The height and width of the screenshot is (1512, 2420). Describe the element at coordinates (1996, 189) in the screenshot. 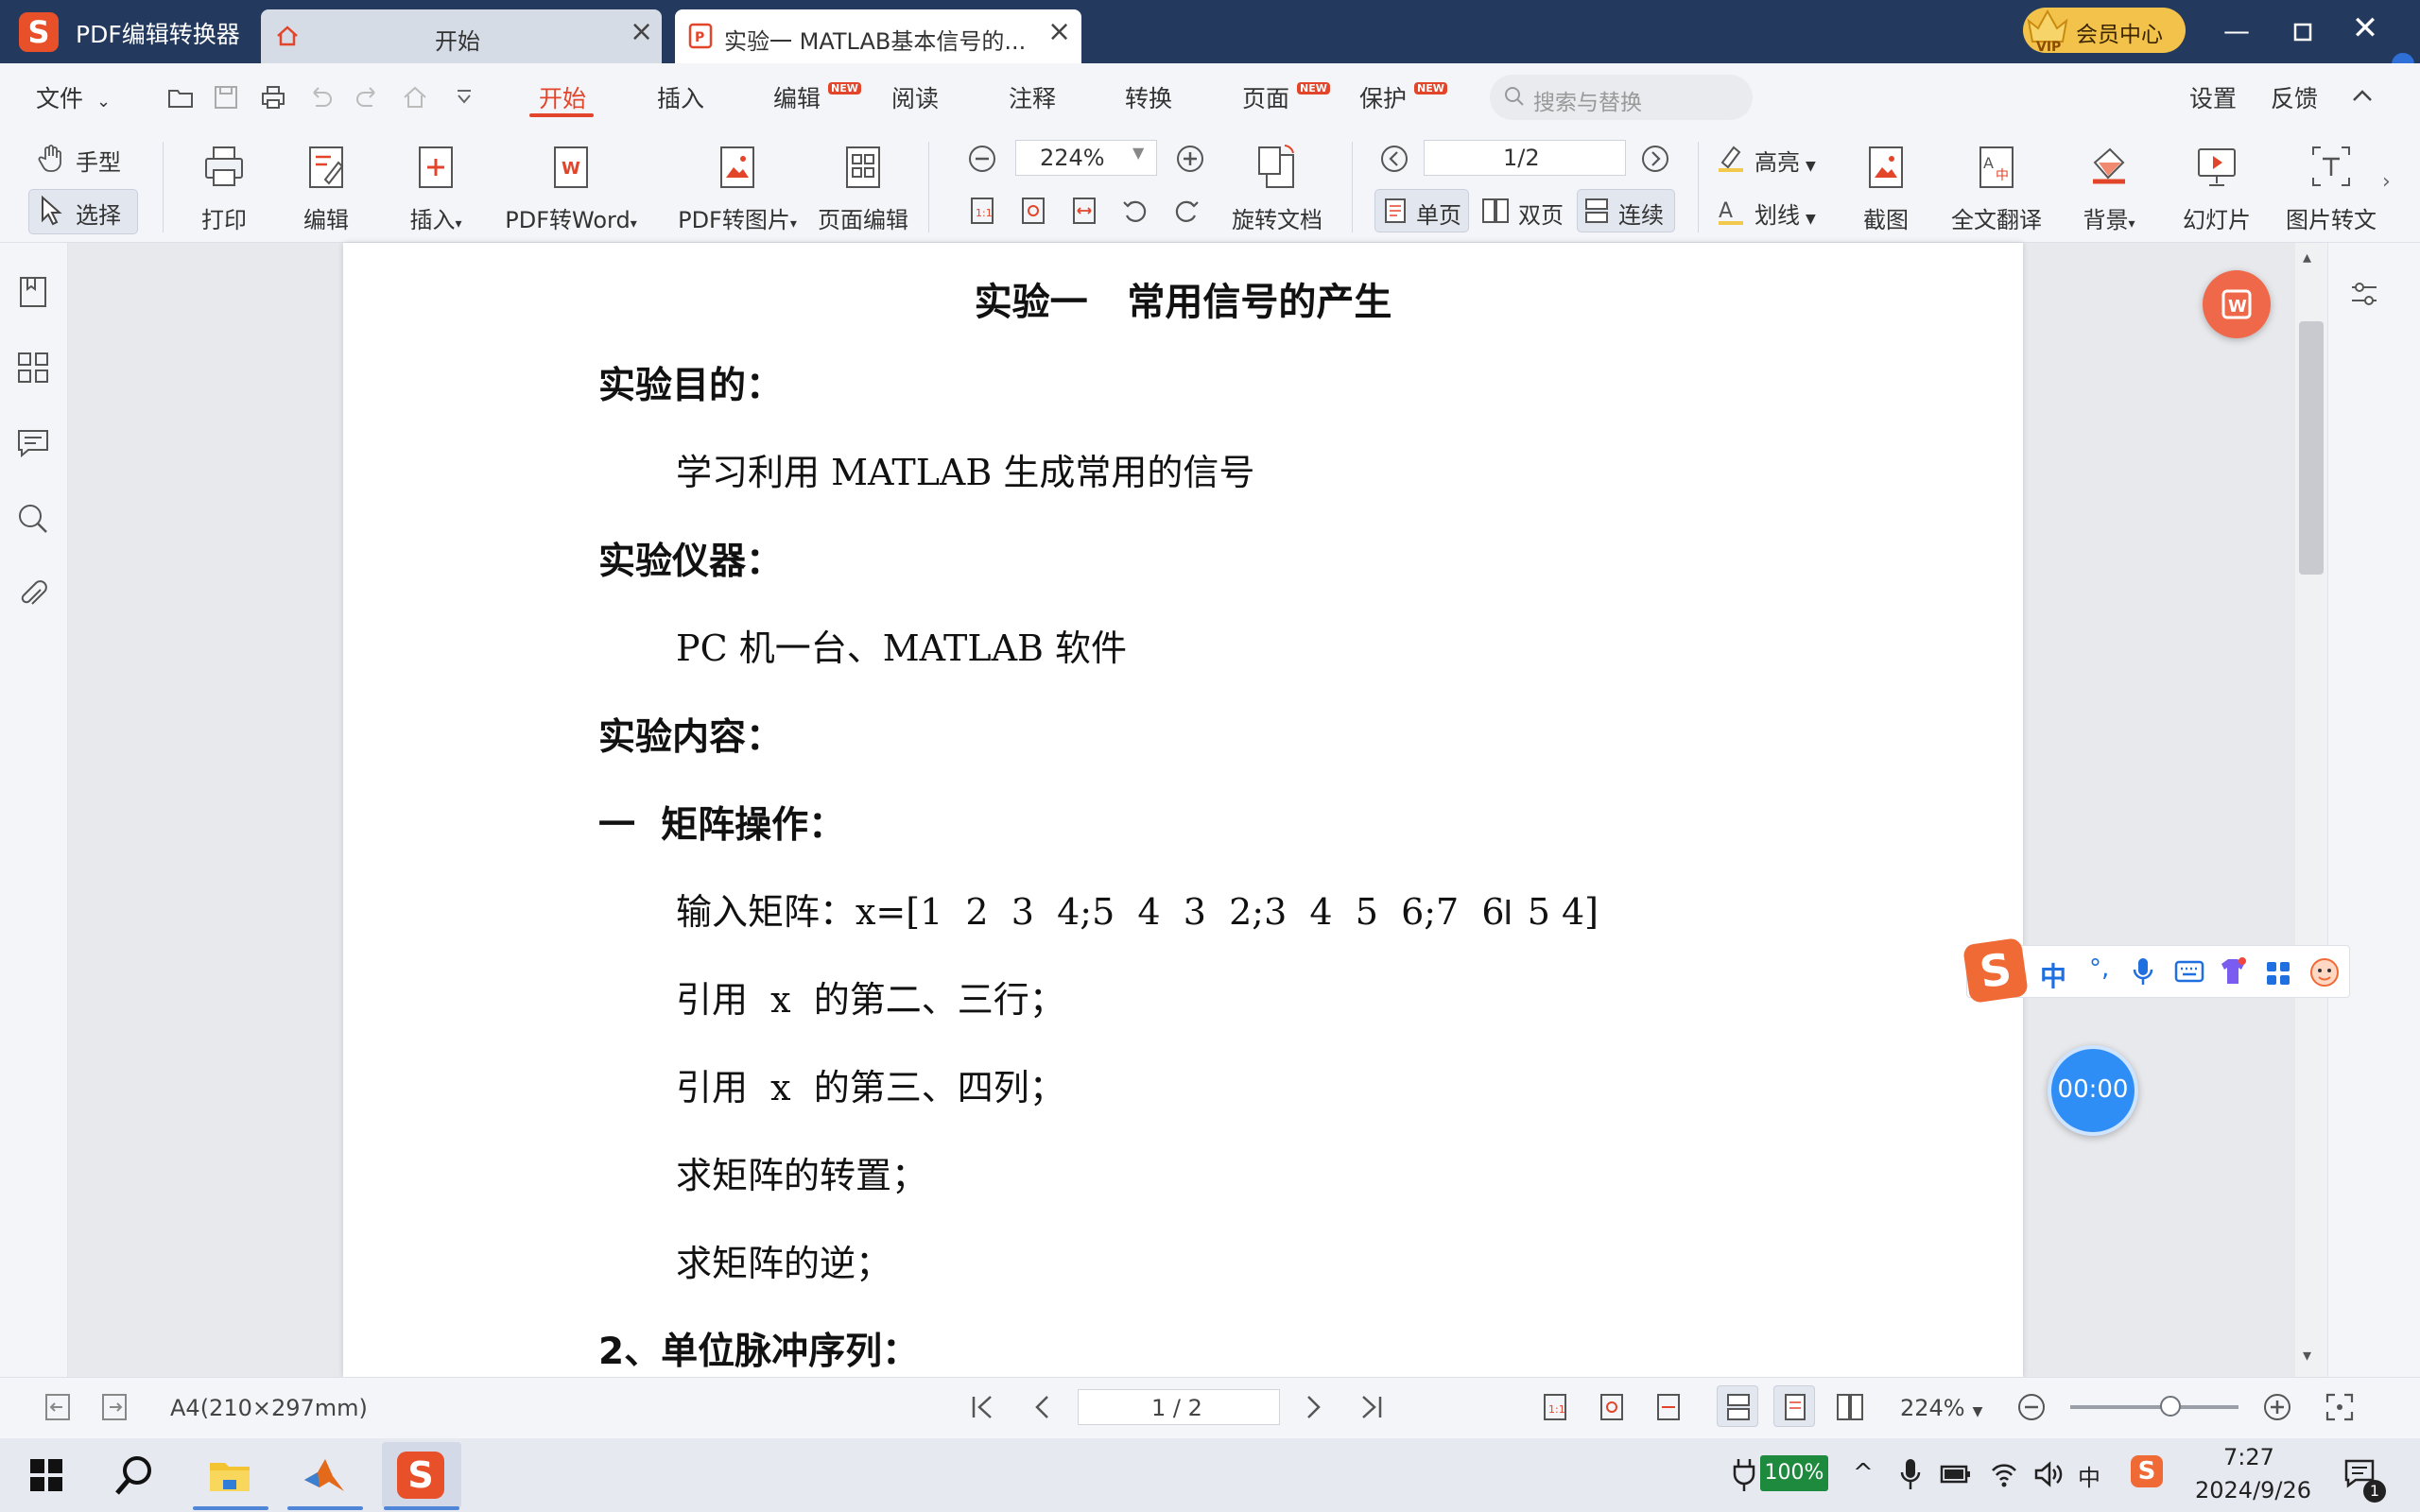

I see `full-translate-button: A中 全文翻译` at that location.